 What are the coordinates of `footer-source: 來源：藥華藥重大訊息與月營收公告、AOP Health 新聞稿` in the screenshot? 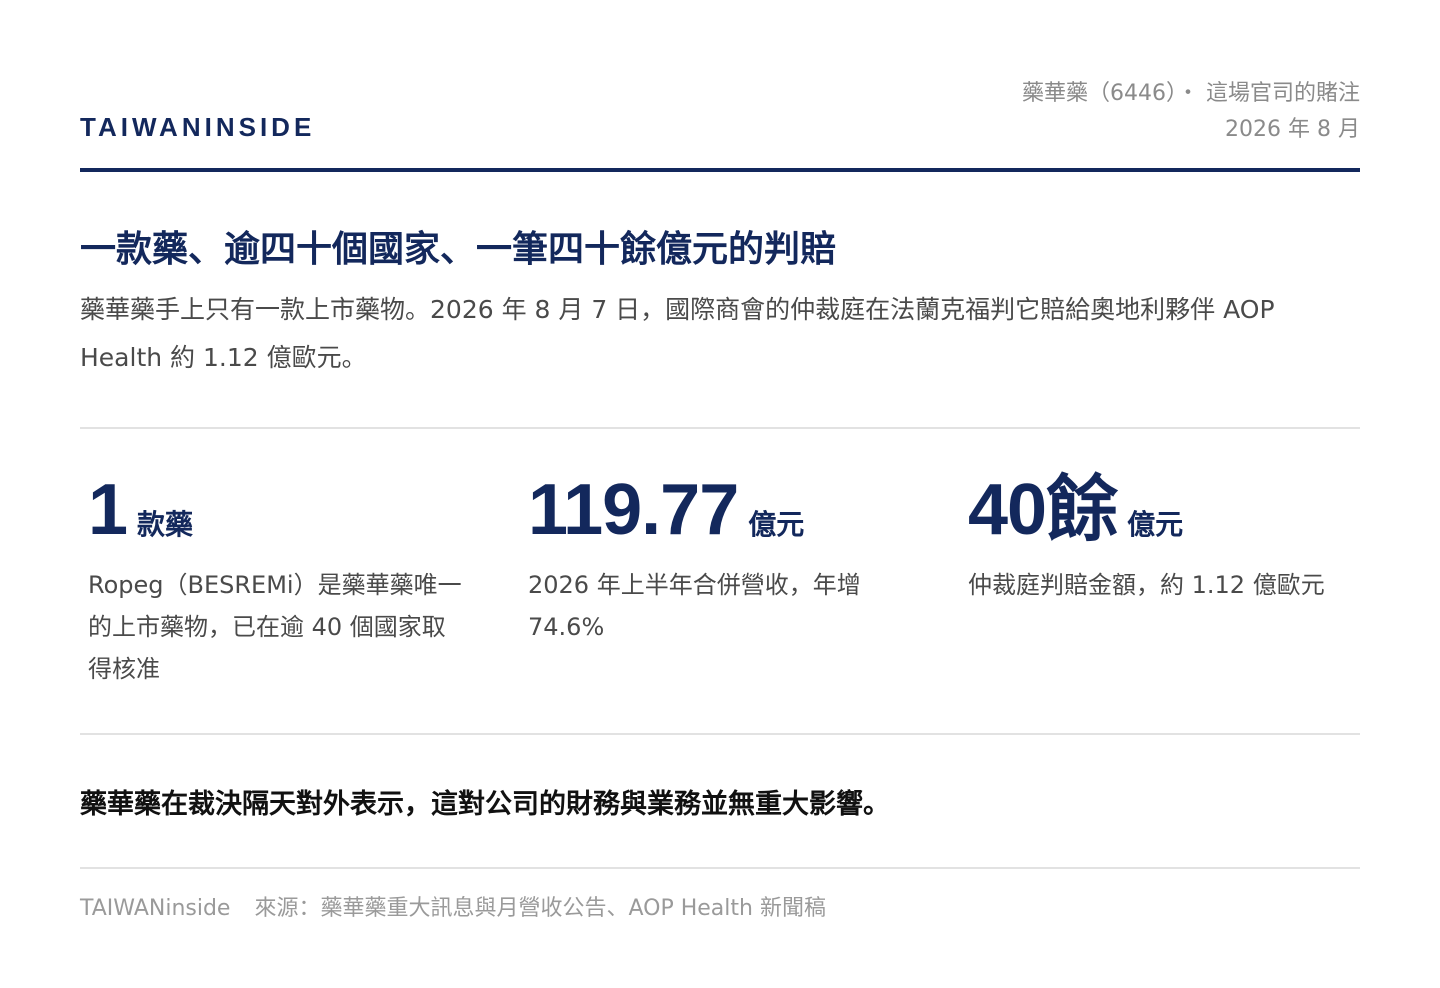 It's located at (540, 908).